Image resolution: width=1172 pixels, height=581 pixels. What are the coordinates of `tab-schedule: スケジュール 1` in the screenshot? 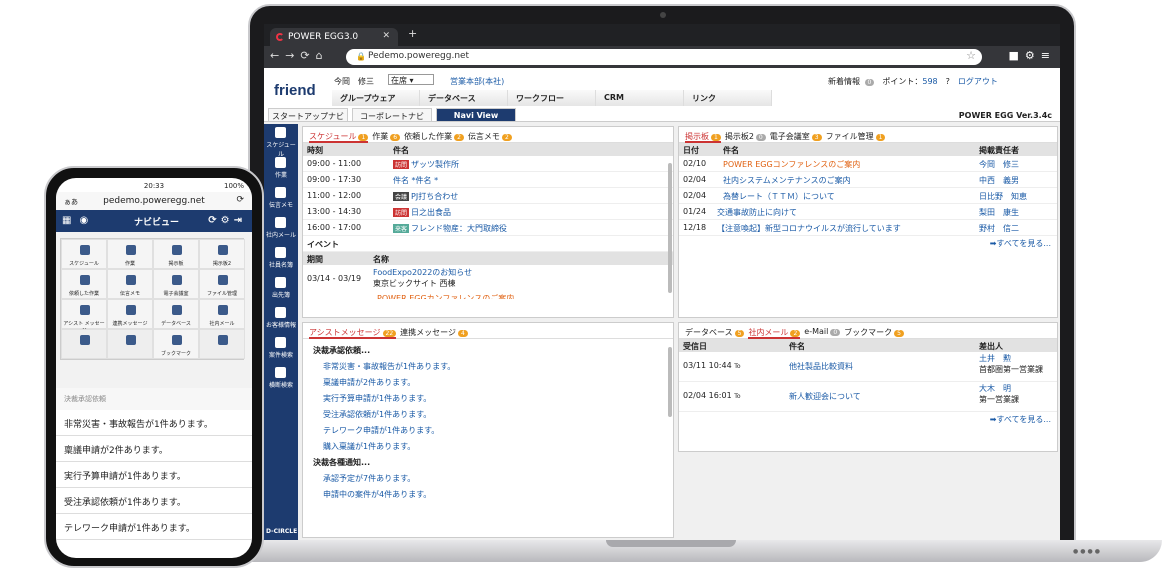 It's located at (339, 137).